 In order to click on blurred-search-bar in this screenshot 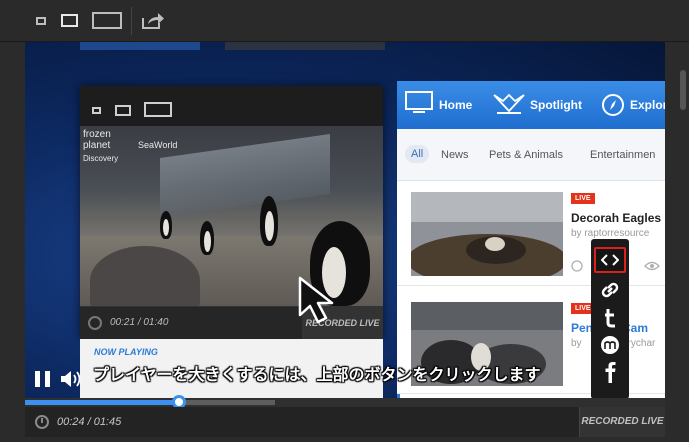, I will do `click(305, 46)`.